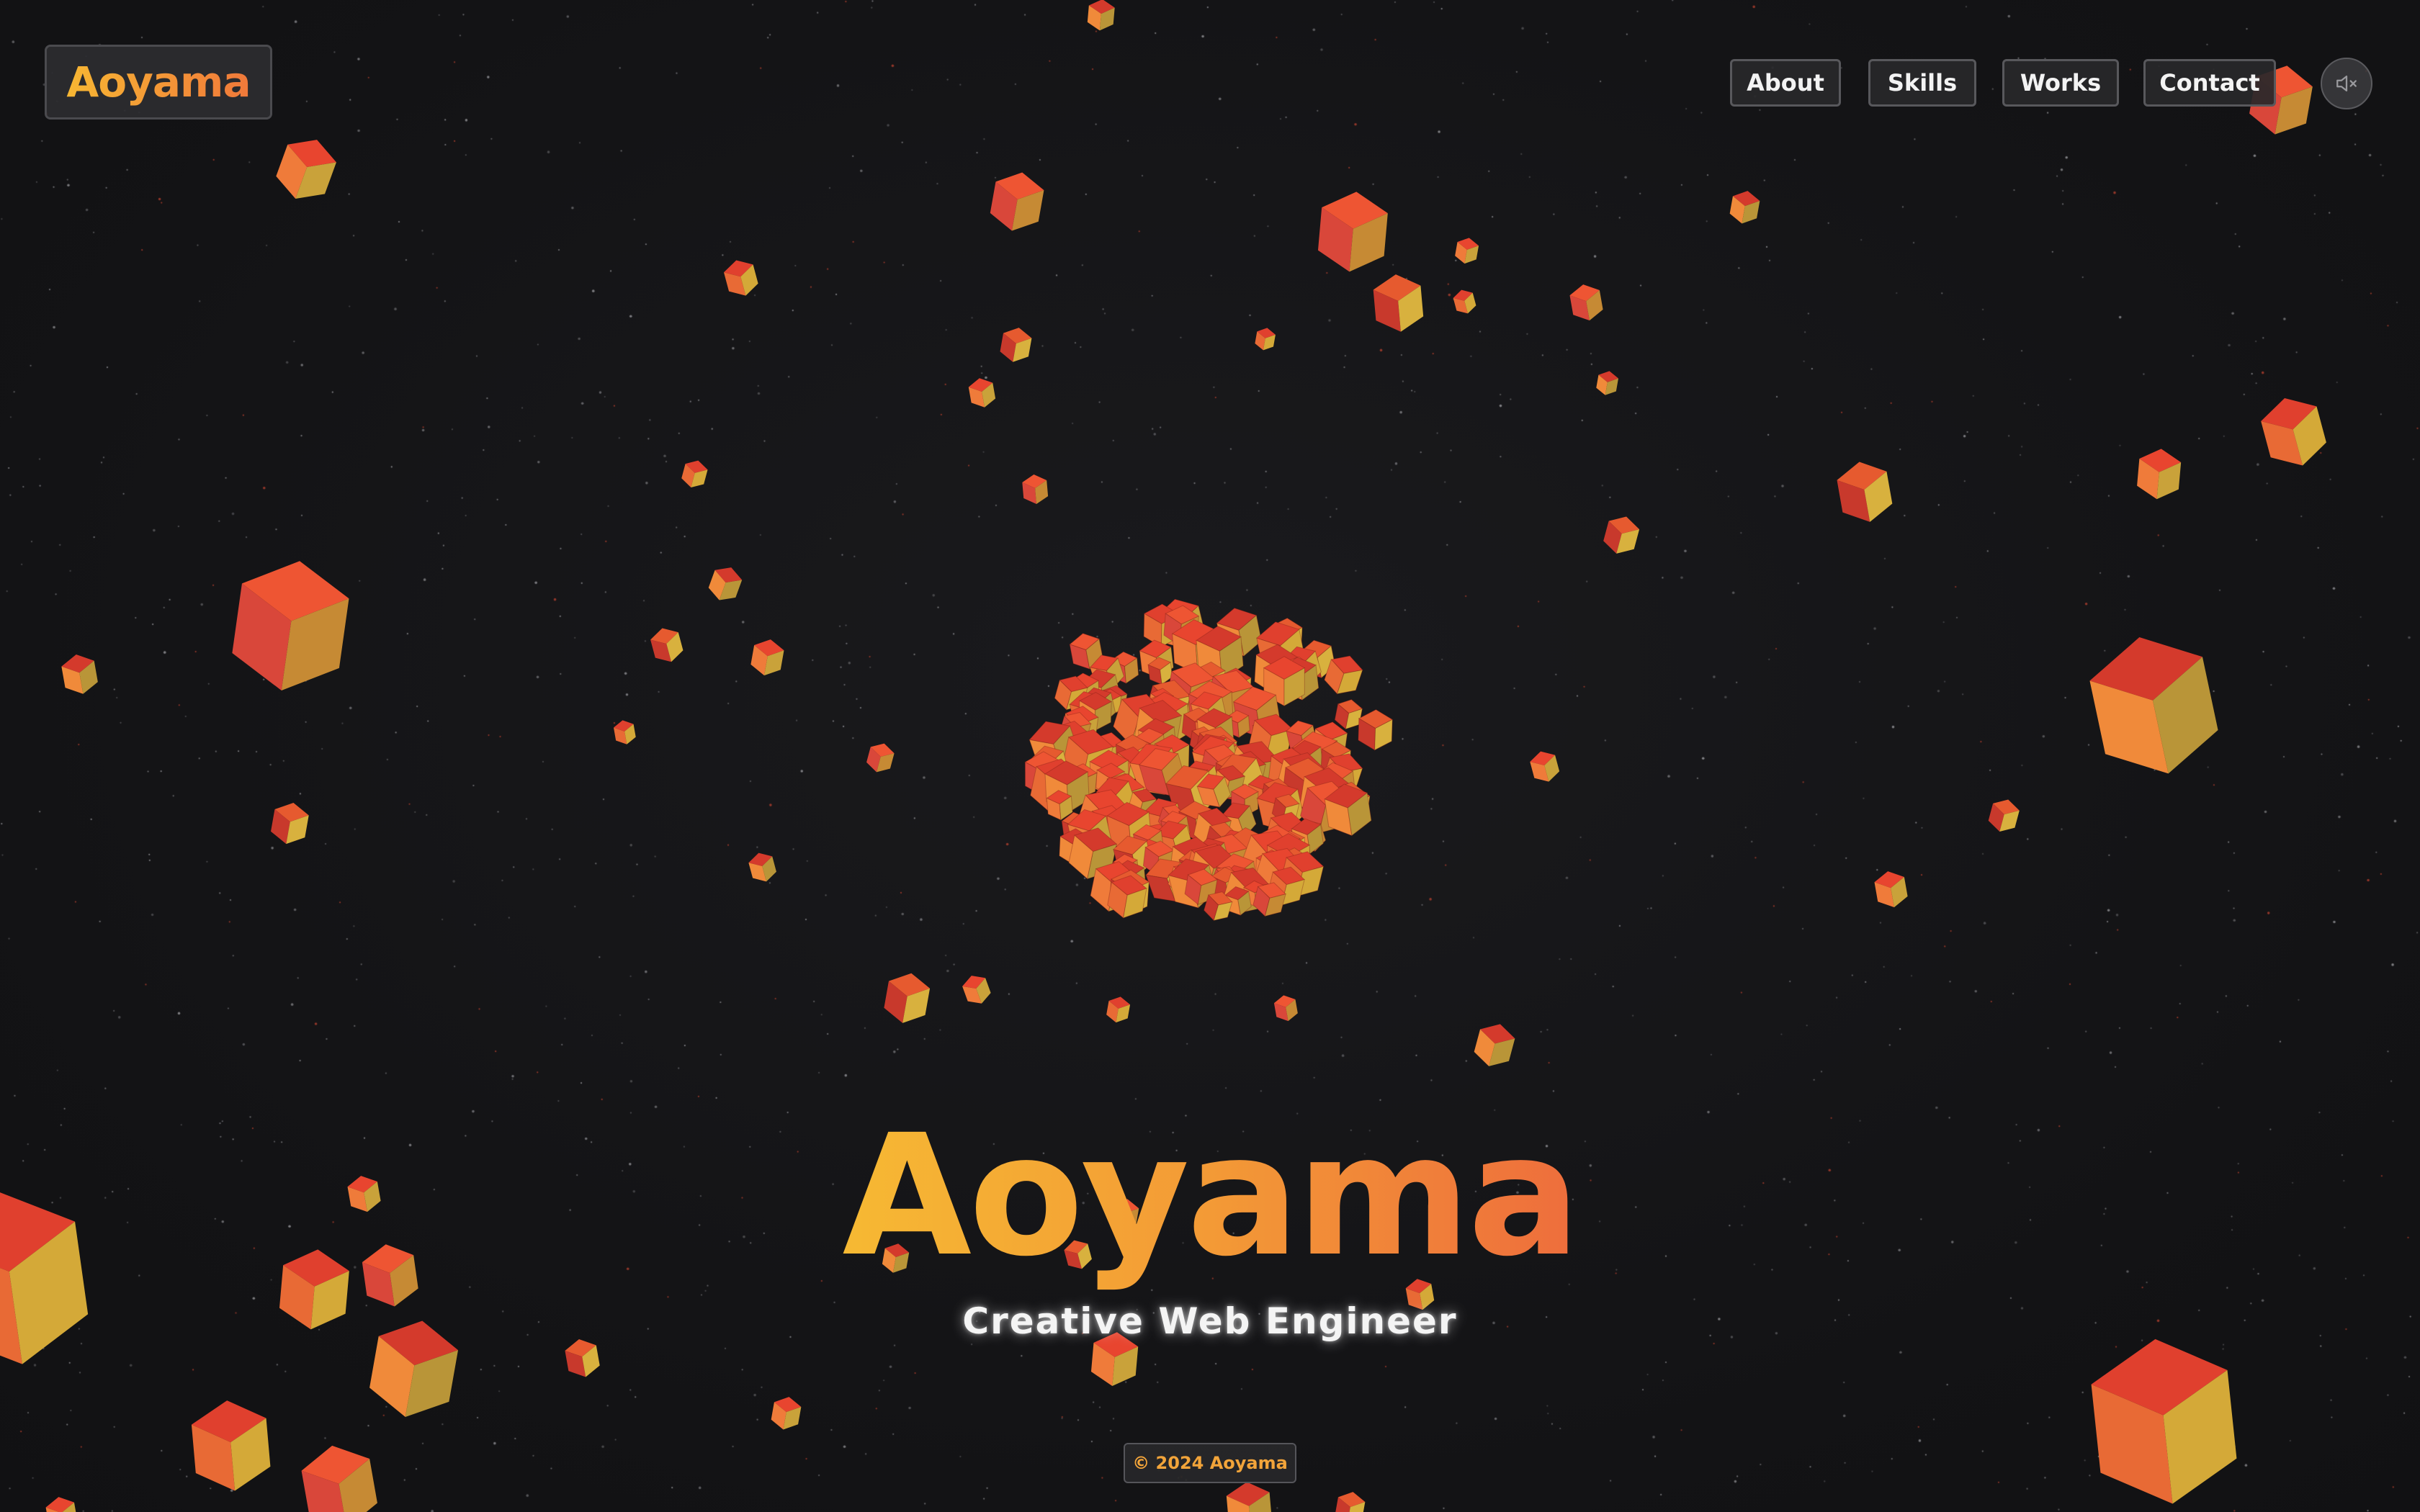 The height and width of the screenshot is (1512, 2420). I want to click on voxel-cube, so click(1376, 730).